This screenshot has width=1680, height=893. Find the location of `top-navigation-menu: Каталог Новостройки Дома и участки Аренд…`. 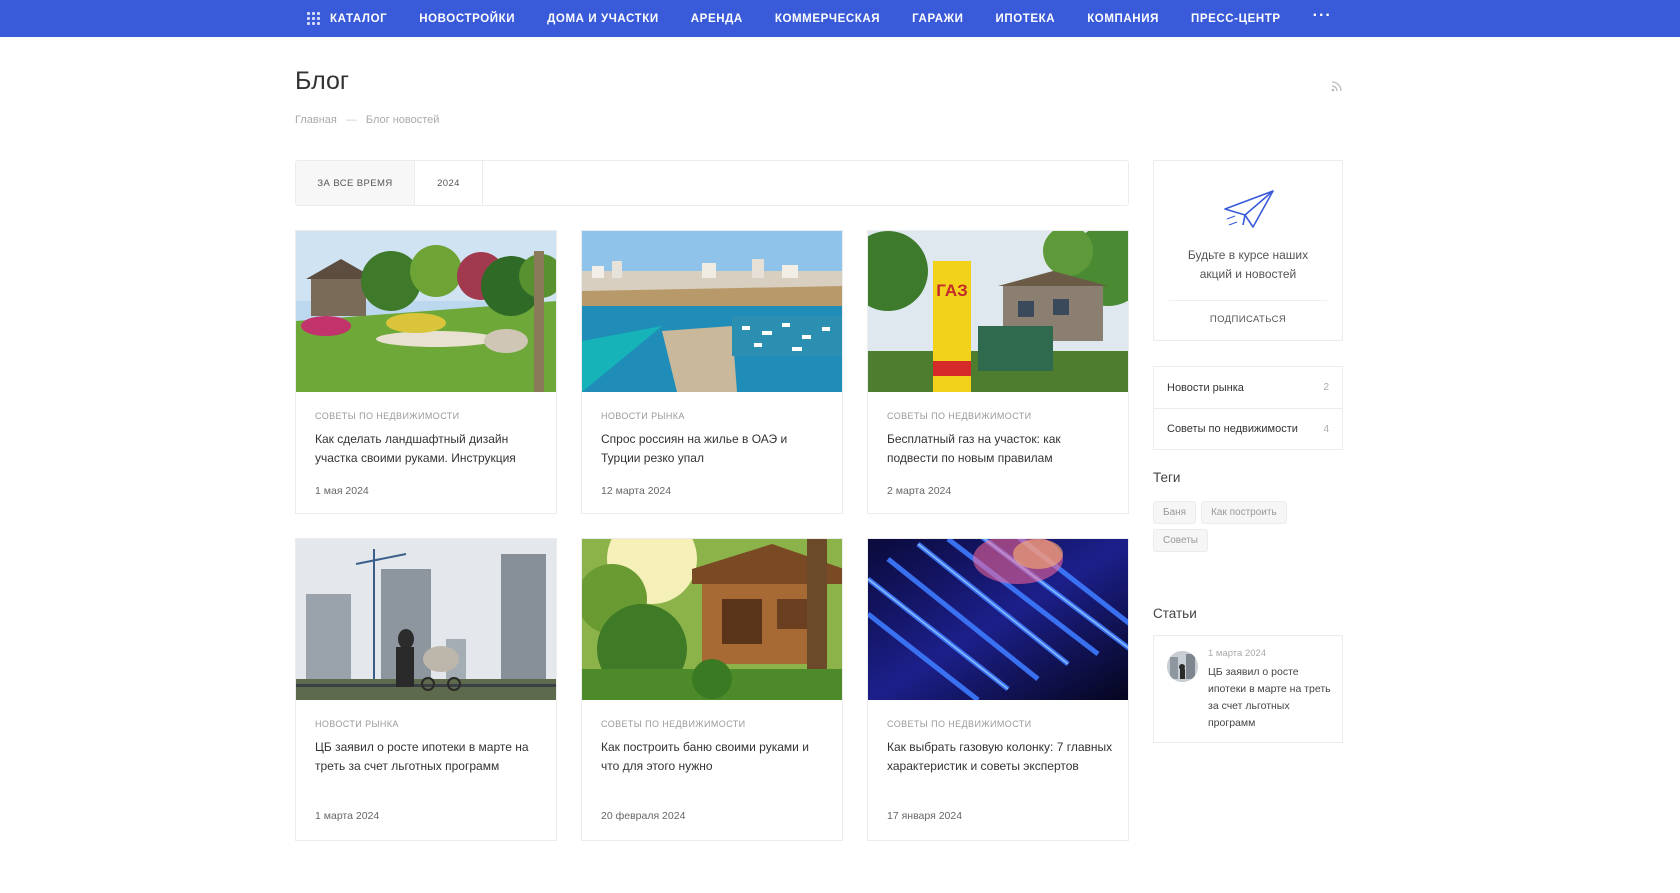

top-navigation-menu: Каталог Новостройки Дома и участки Аренд… is located at coordinates (819, 18).